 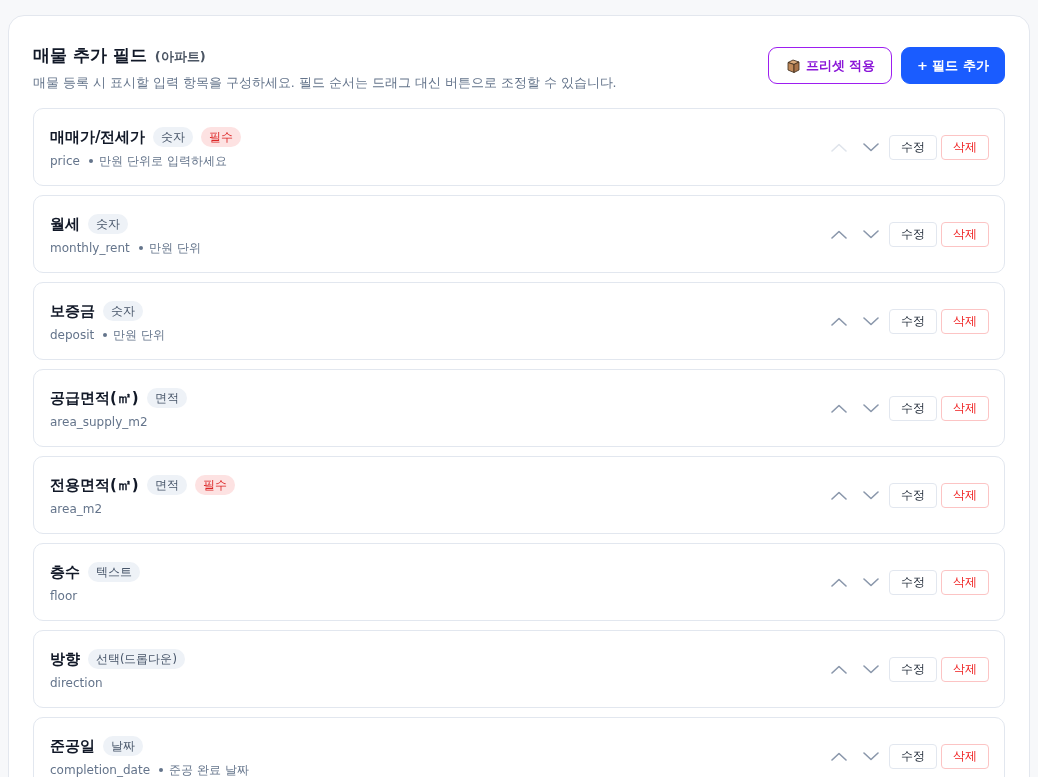 I want to click on type-badge: 날짜, so click(x=123, y=746).